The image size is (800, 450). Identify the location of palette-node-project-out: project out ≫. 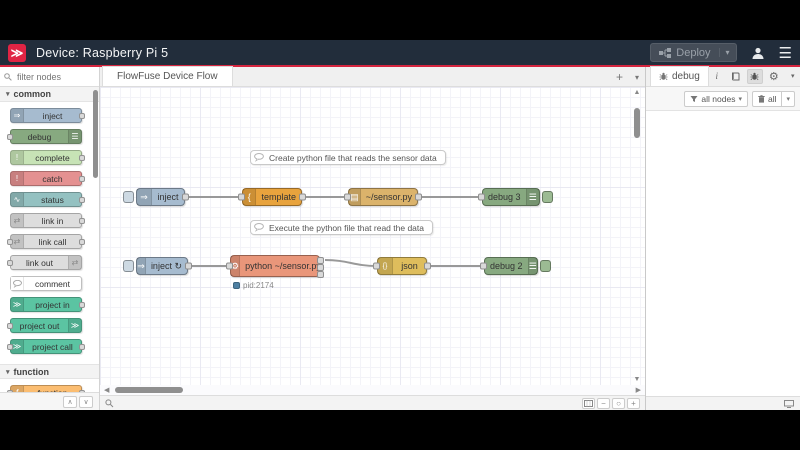
(44, 325).